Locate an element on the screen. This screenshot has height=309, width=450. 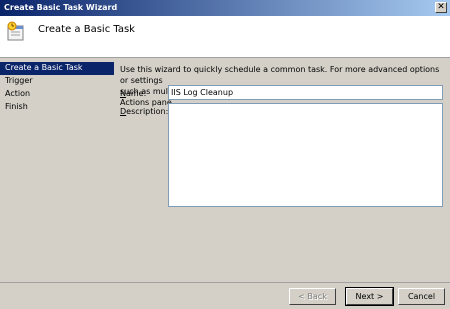
footer-divider is located at coordinates (225, 282).